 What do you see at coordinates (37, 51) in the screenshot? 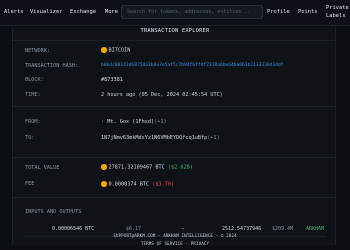
I see `network-label: NETWORK:` at bounding box center [37, 51].